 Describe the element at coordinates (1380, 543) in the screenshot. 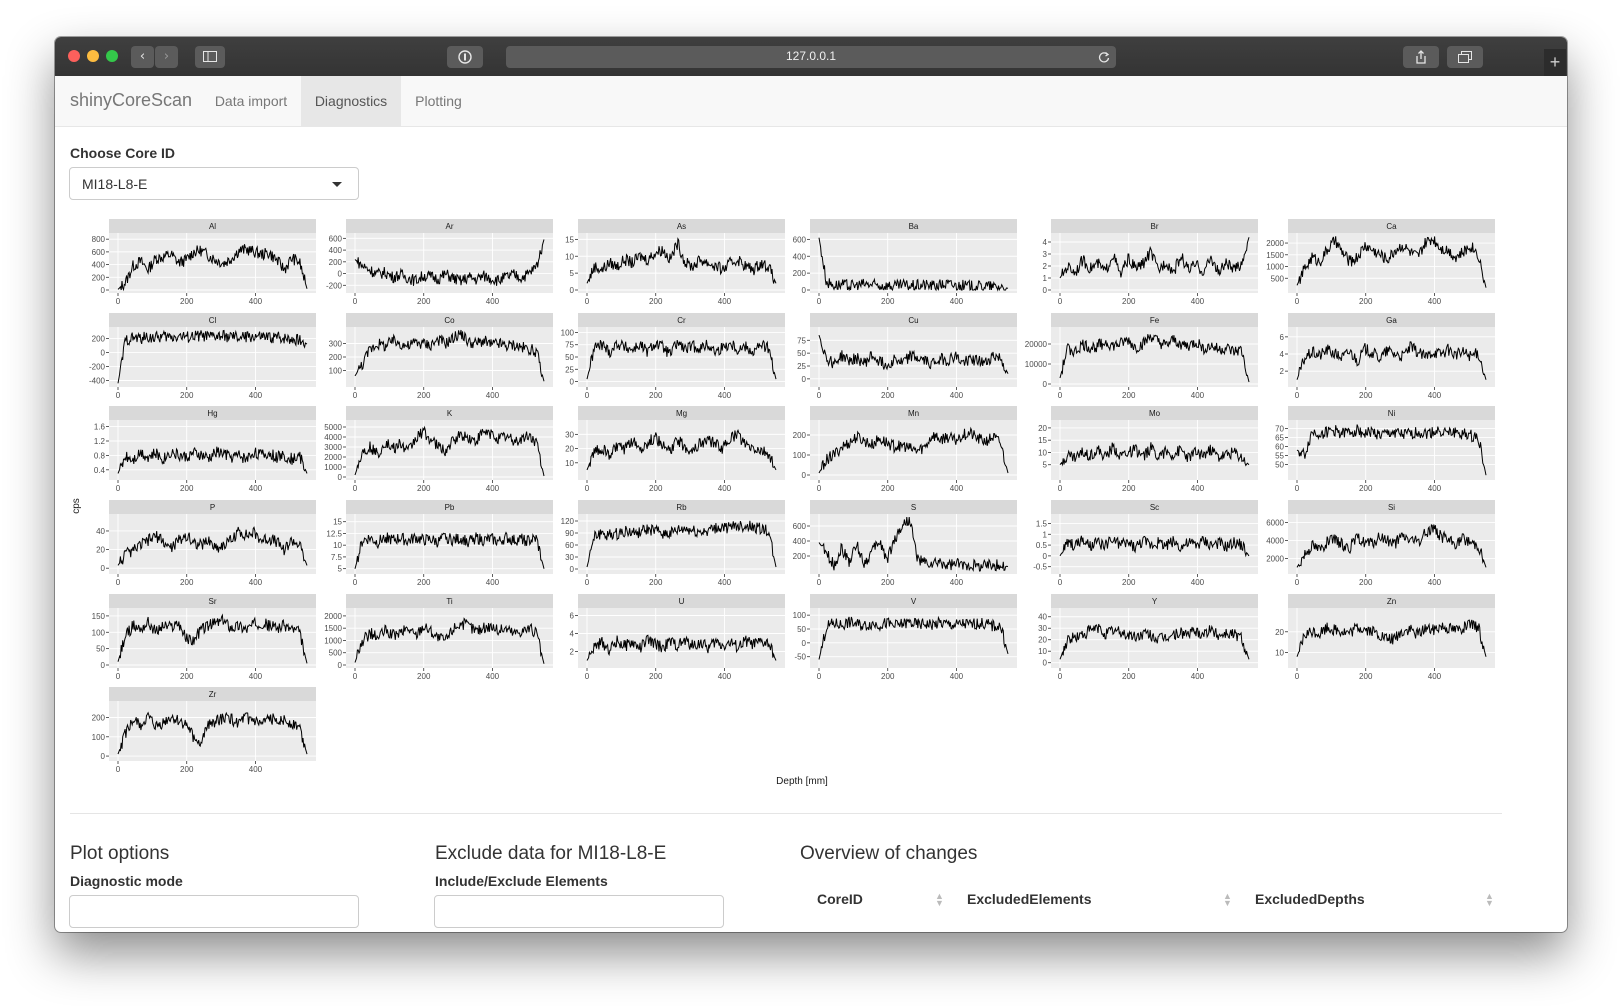

I see `facet-panel-si: Si 2000 4000 6000 0 200 400` at that location.